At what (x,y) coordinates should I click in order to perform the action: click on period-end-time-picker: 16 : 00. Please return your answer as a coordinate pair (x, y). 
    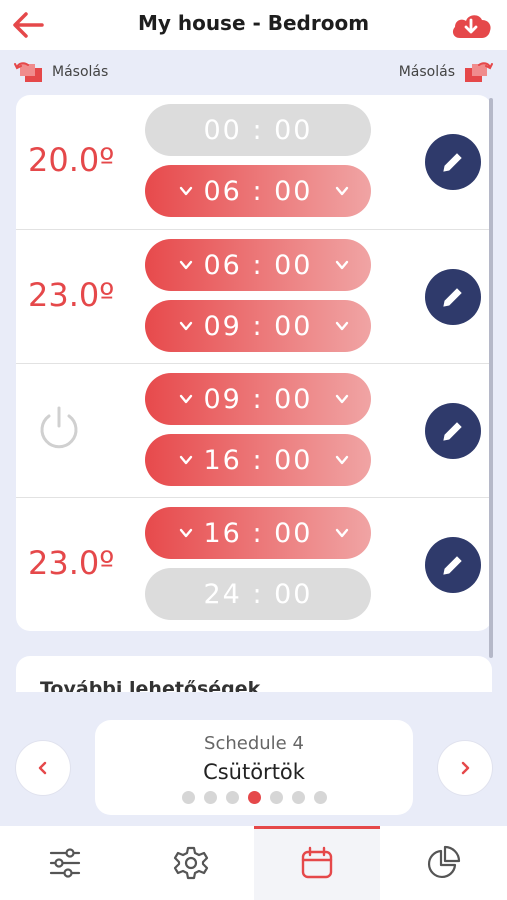
    Looking at the image, I should click on (258, 460).